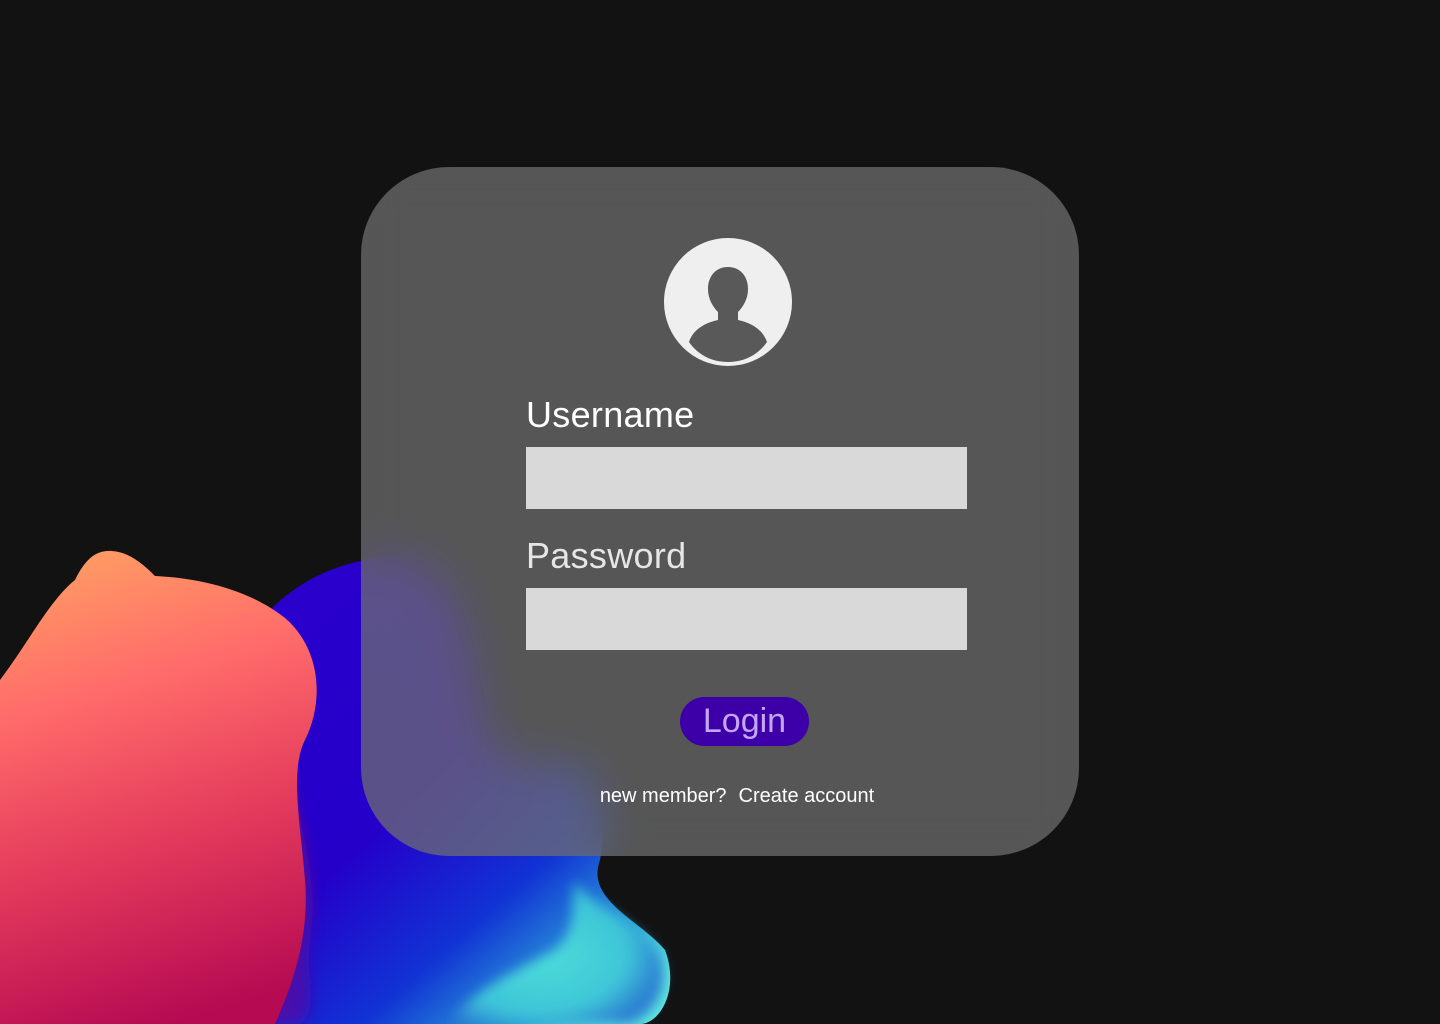  I want to click on signup-prompt: new member?, so click(663, 796).